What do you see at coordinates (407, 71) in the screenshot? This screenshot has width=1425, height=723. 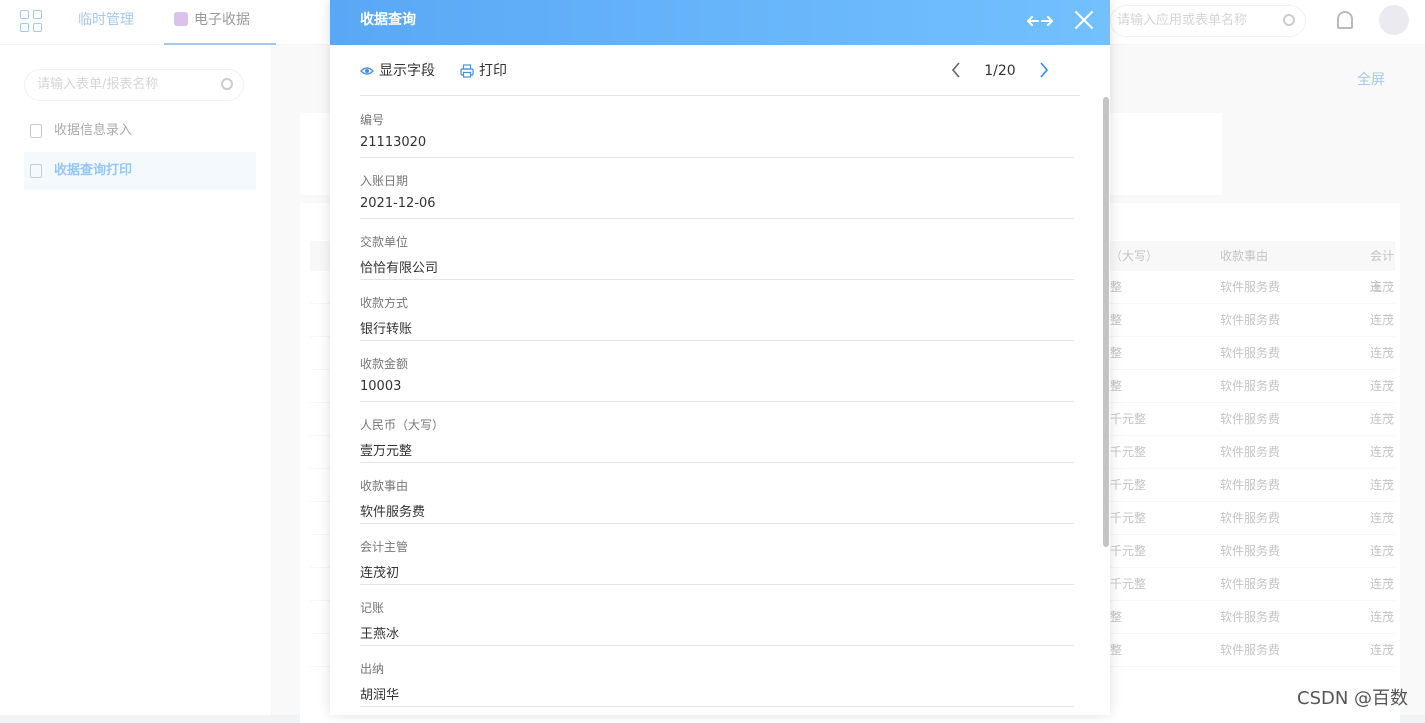 I see `show-fields-label: 显示字段` at bounding box center [407, 71].